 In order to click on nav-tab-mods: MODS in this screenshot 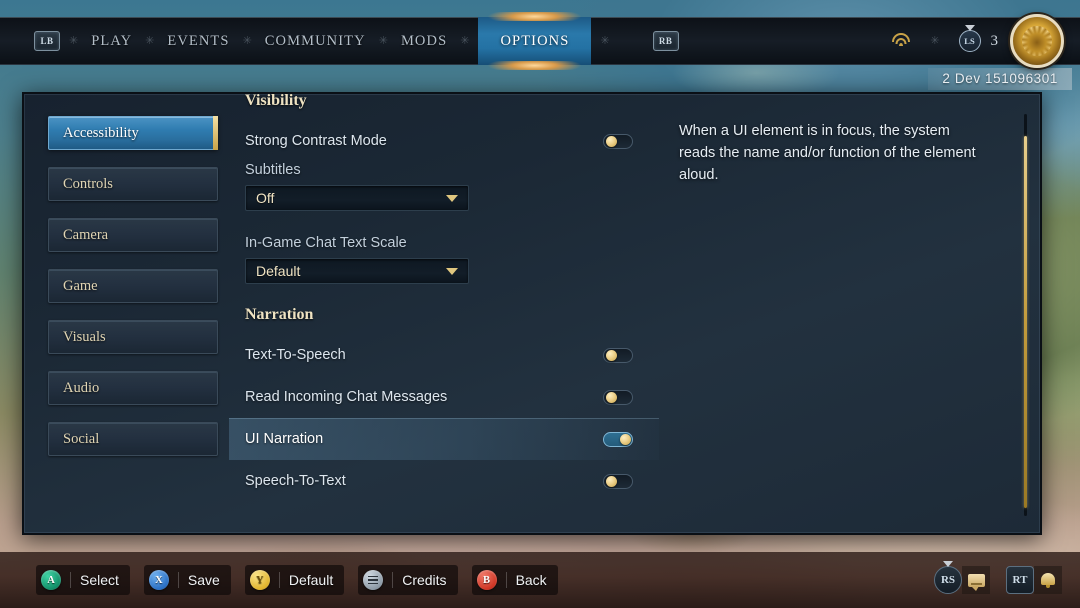, I will do `click(424, 41)`.